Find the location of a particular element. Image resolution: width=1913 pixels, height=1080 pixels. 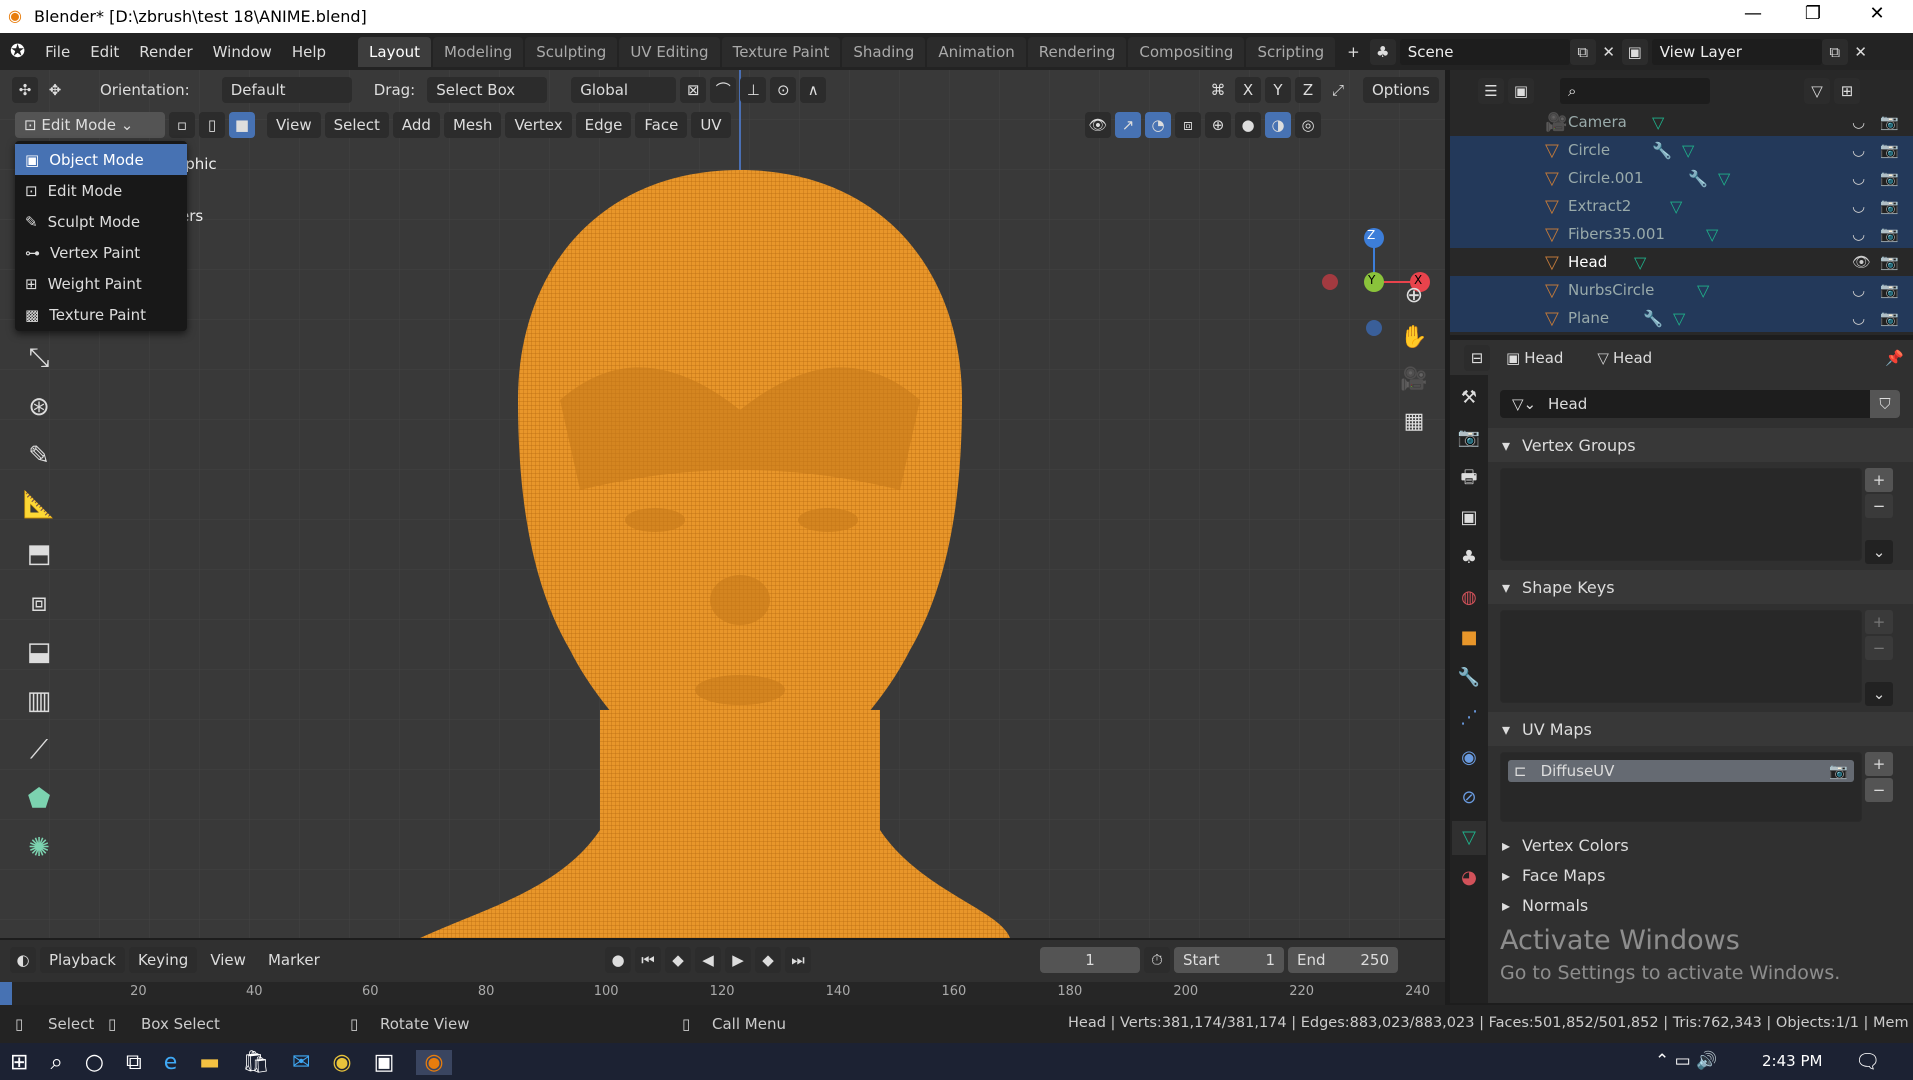

store-icon: 🛍 is located at coordinates (256, 1062).